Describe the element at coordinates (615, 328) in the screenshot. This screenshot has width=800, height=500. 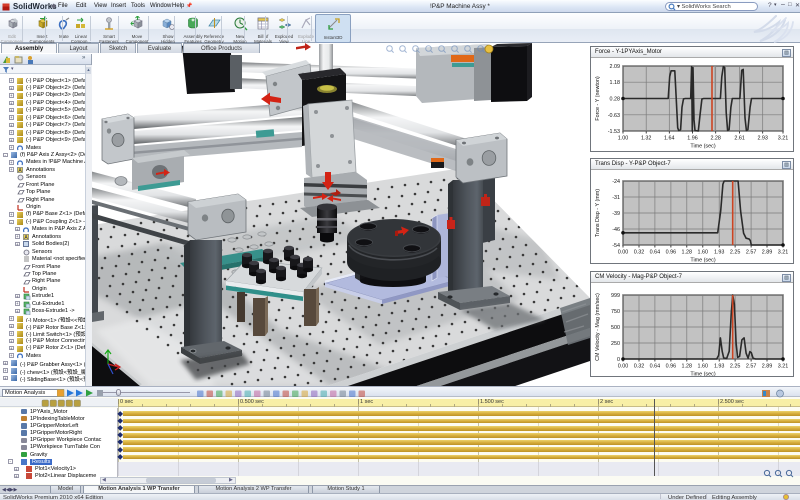
I see `svg-text: 500` at that location.